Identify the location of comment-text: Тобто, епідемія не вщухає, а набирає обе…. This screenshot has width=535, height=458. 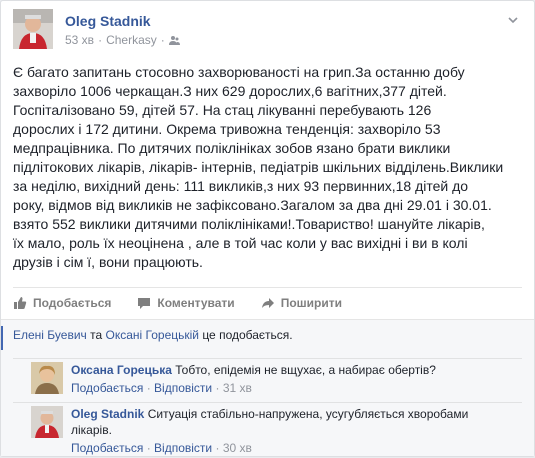
(305, 370).